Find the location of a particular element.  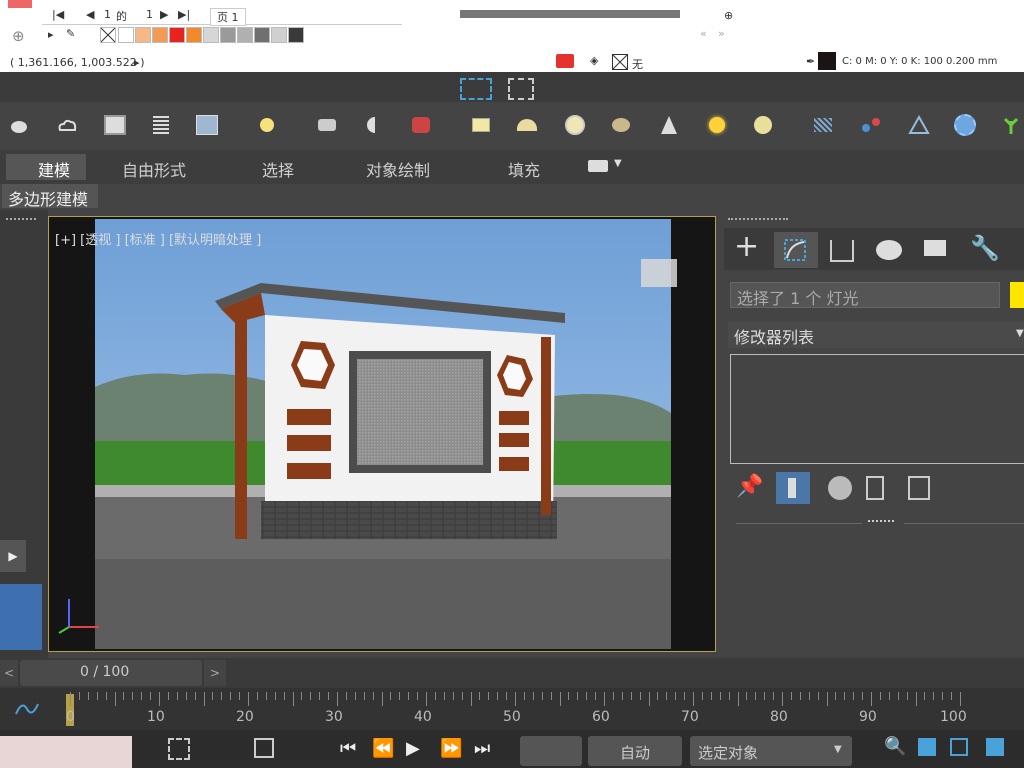

light-icon is located at coordinates (267, 125).